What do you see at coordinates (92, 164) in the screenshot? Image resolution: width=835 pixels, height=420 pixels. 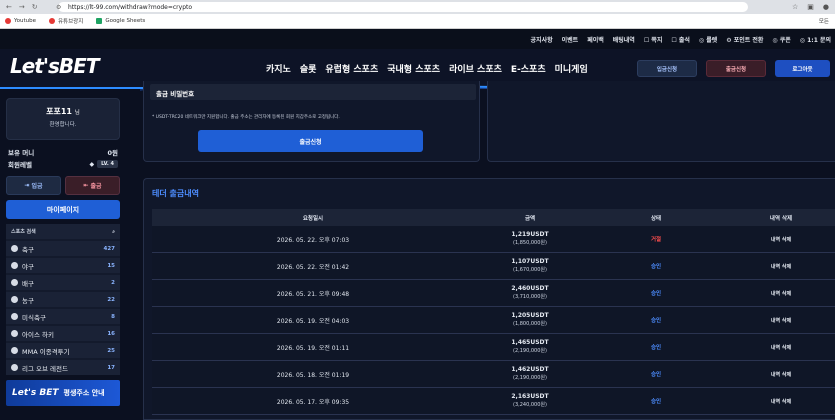 I see `level-badge-icon: ◆` at bounding box center [92, 164].